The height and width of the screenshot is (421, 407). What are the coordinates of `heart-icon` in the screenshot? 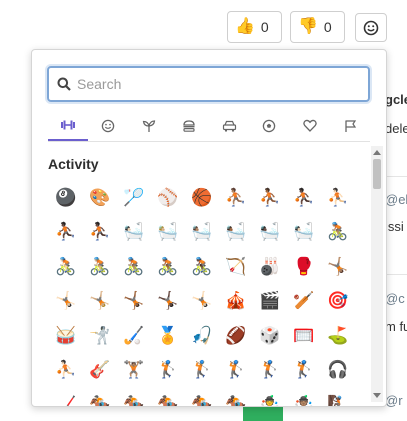 It's located at (309, 125).